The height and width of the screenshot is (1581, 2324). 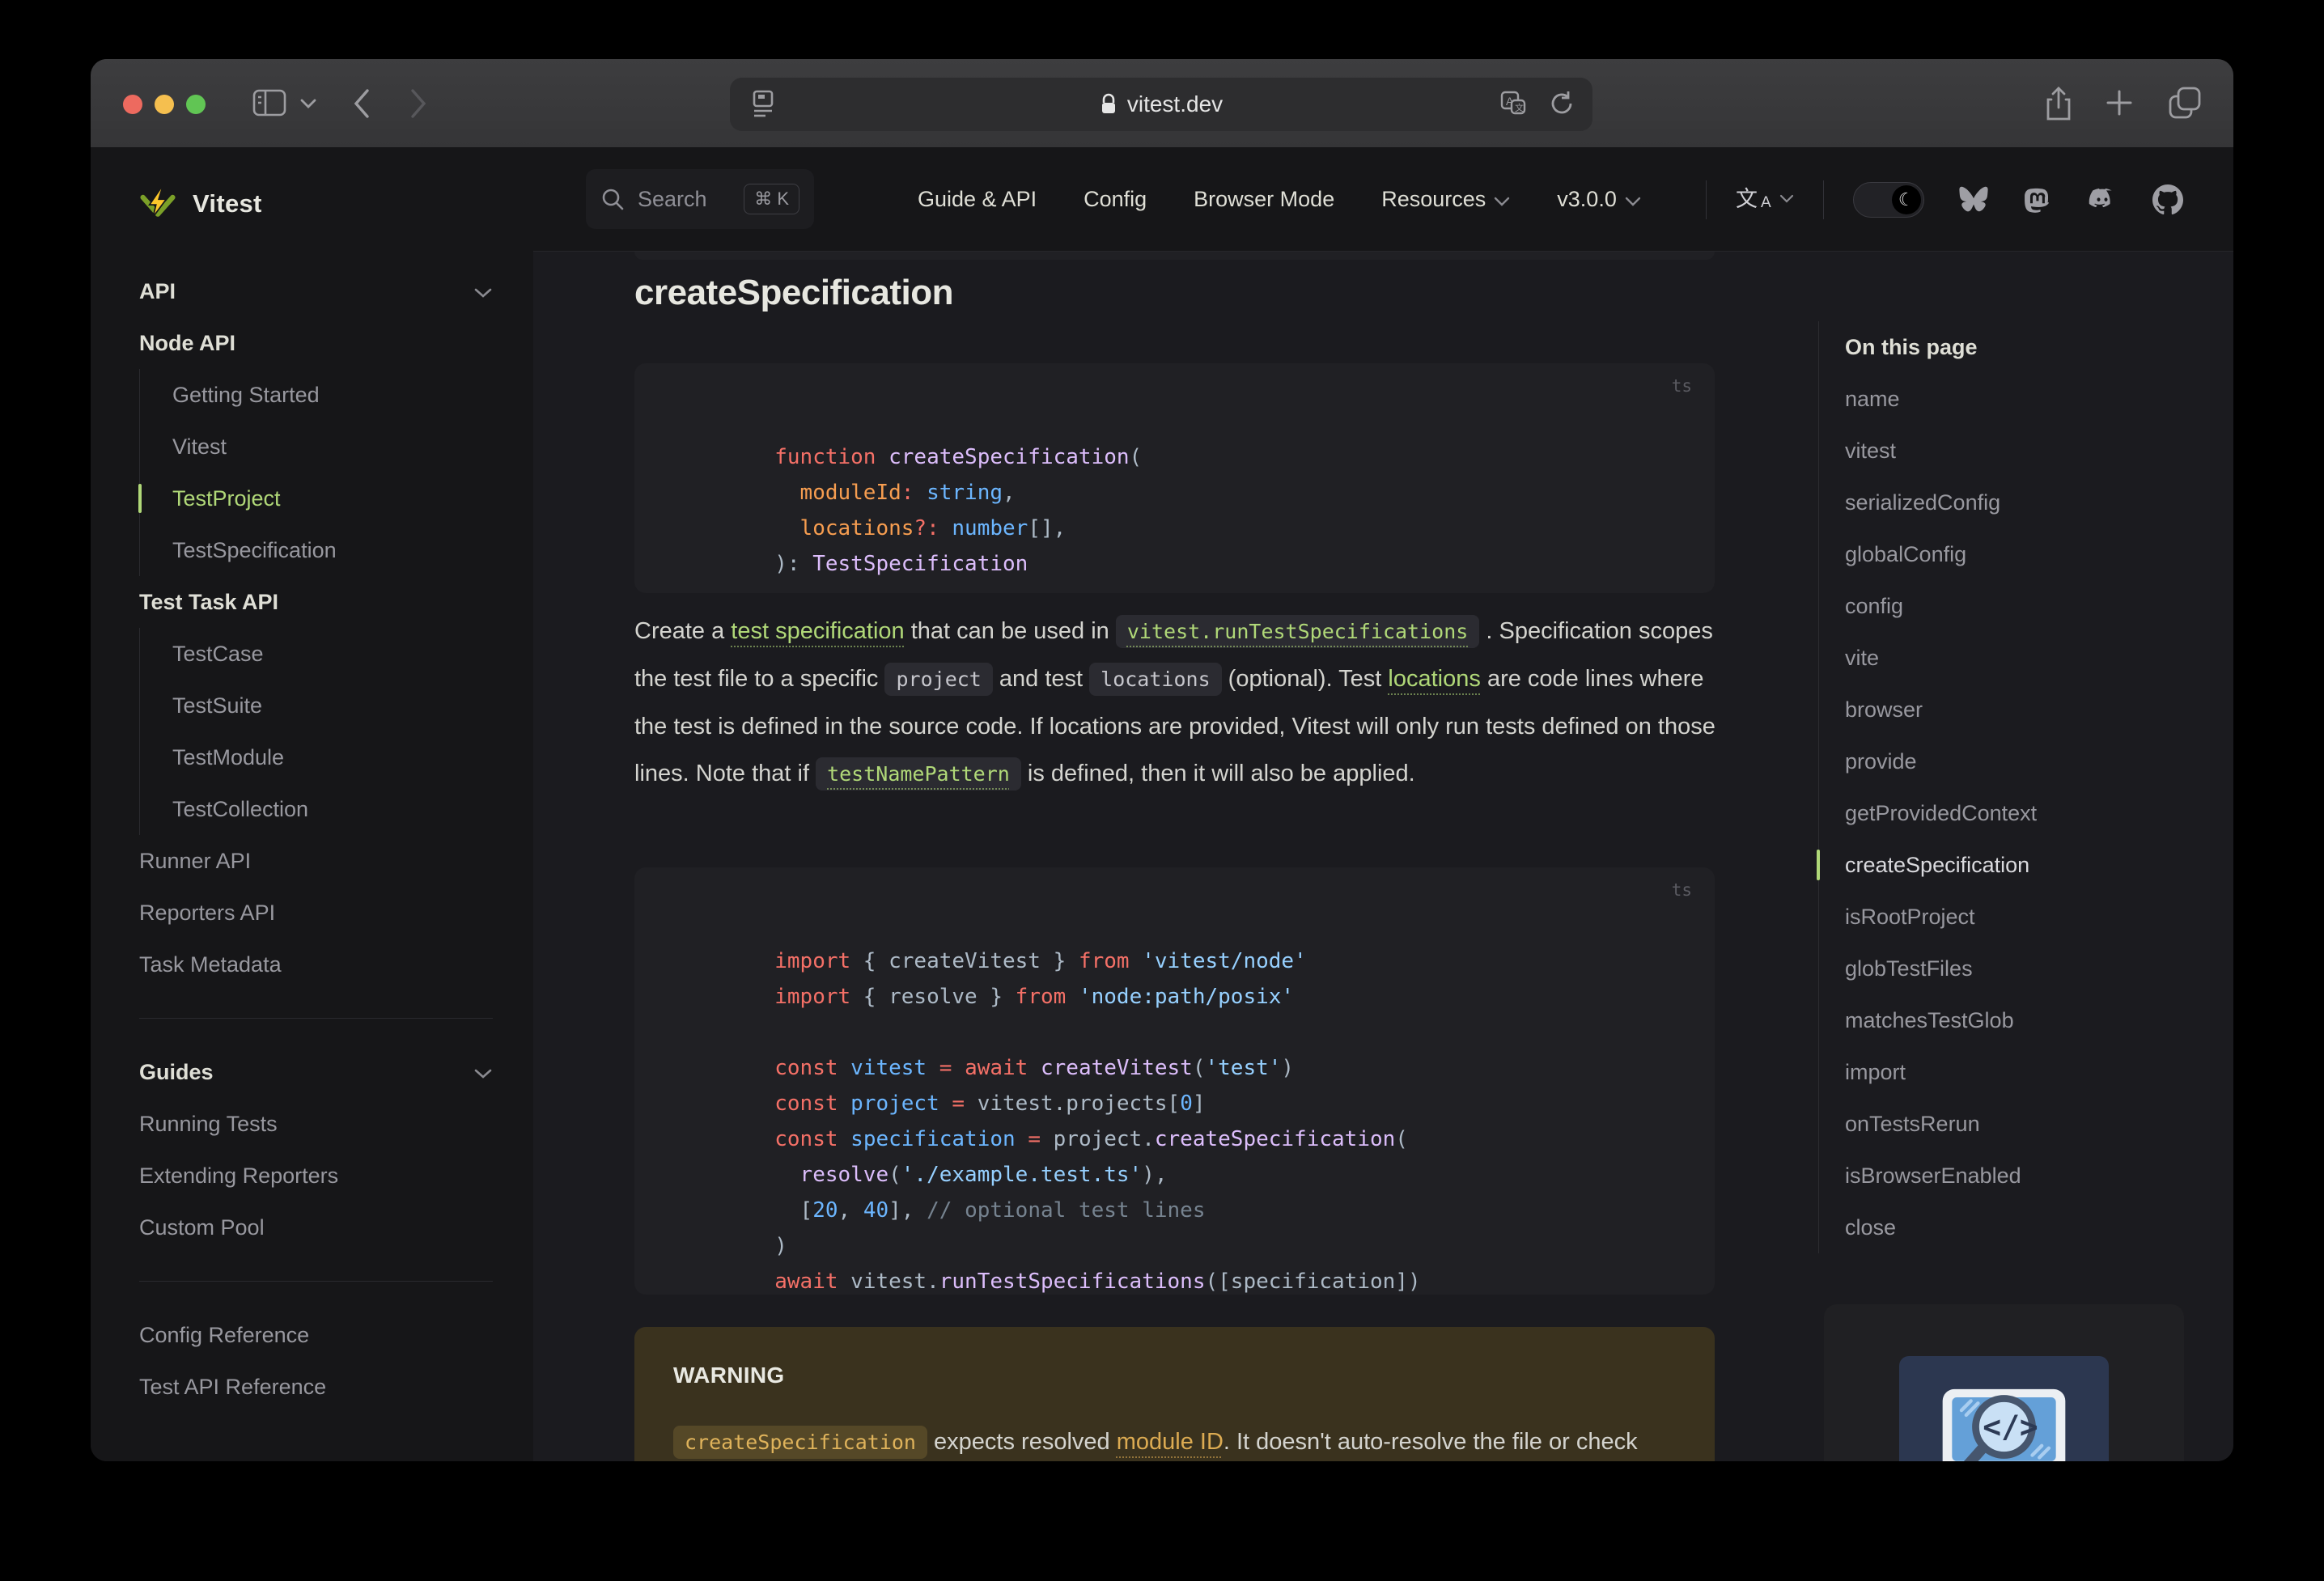 I want to click on traffic-lights, so click(x=164, y=104).